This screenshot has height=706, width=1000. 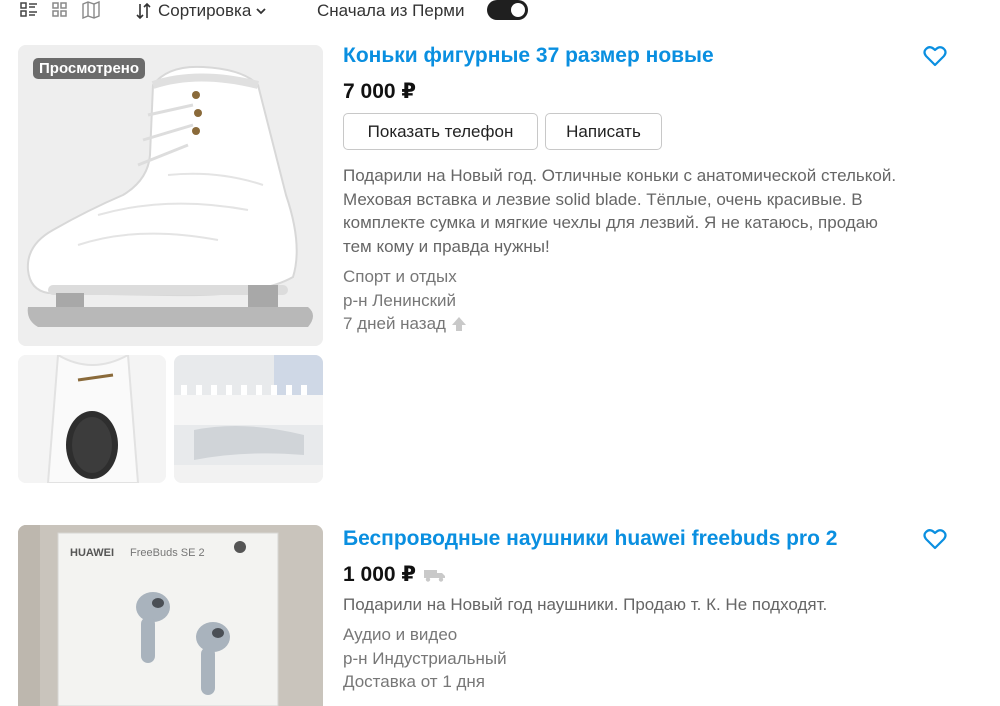 What do you see at coordinates (92, 419) in the screenshot?
I see `skate-inside-photo` at bounding box center [92, 419].